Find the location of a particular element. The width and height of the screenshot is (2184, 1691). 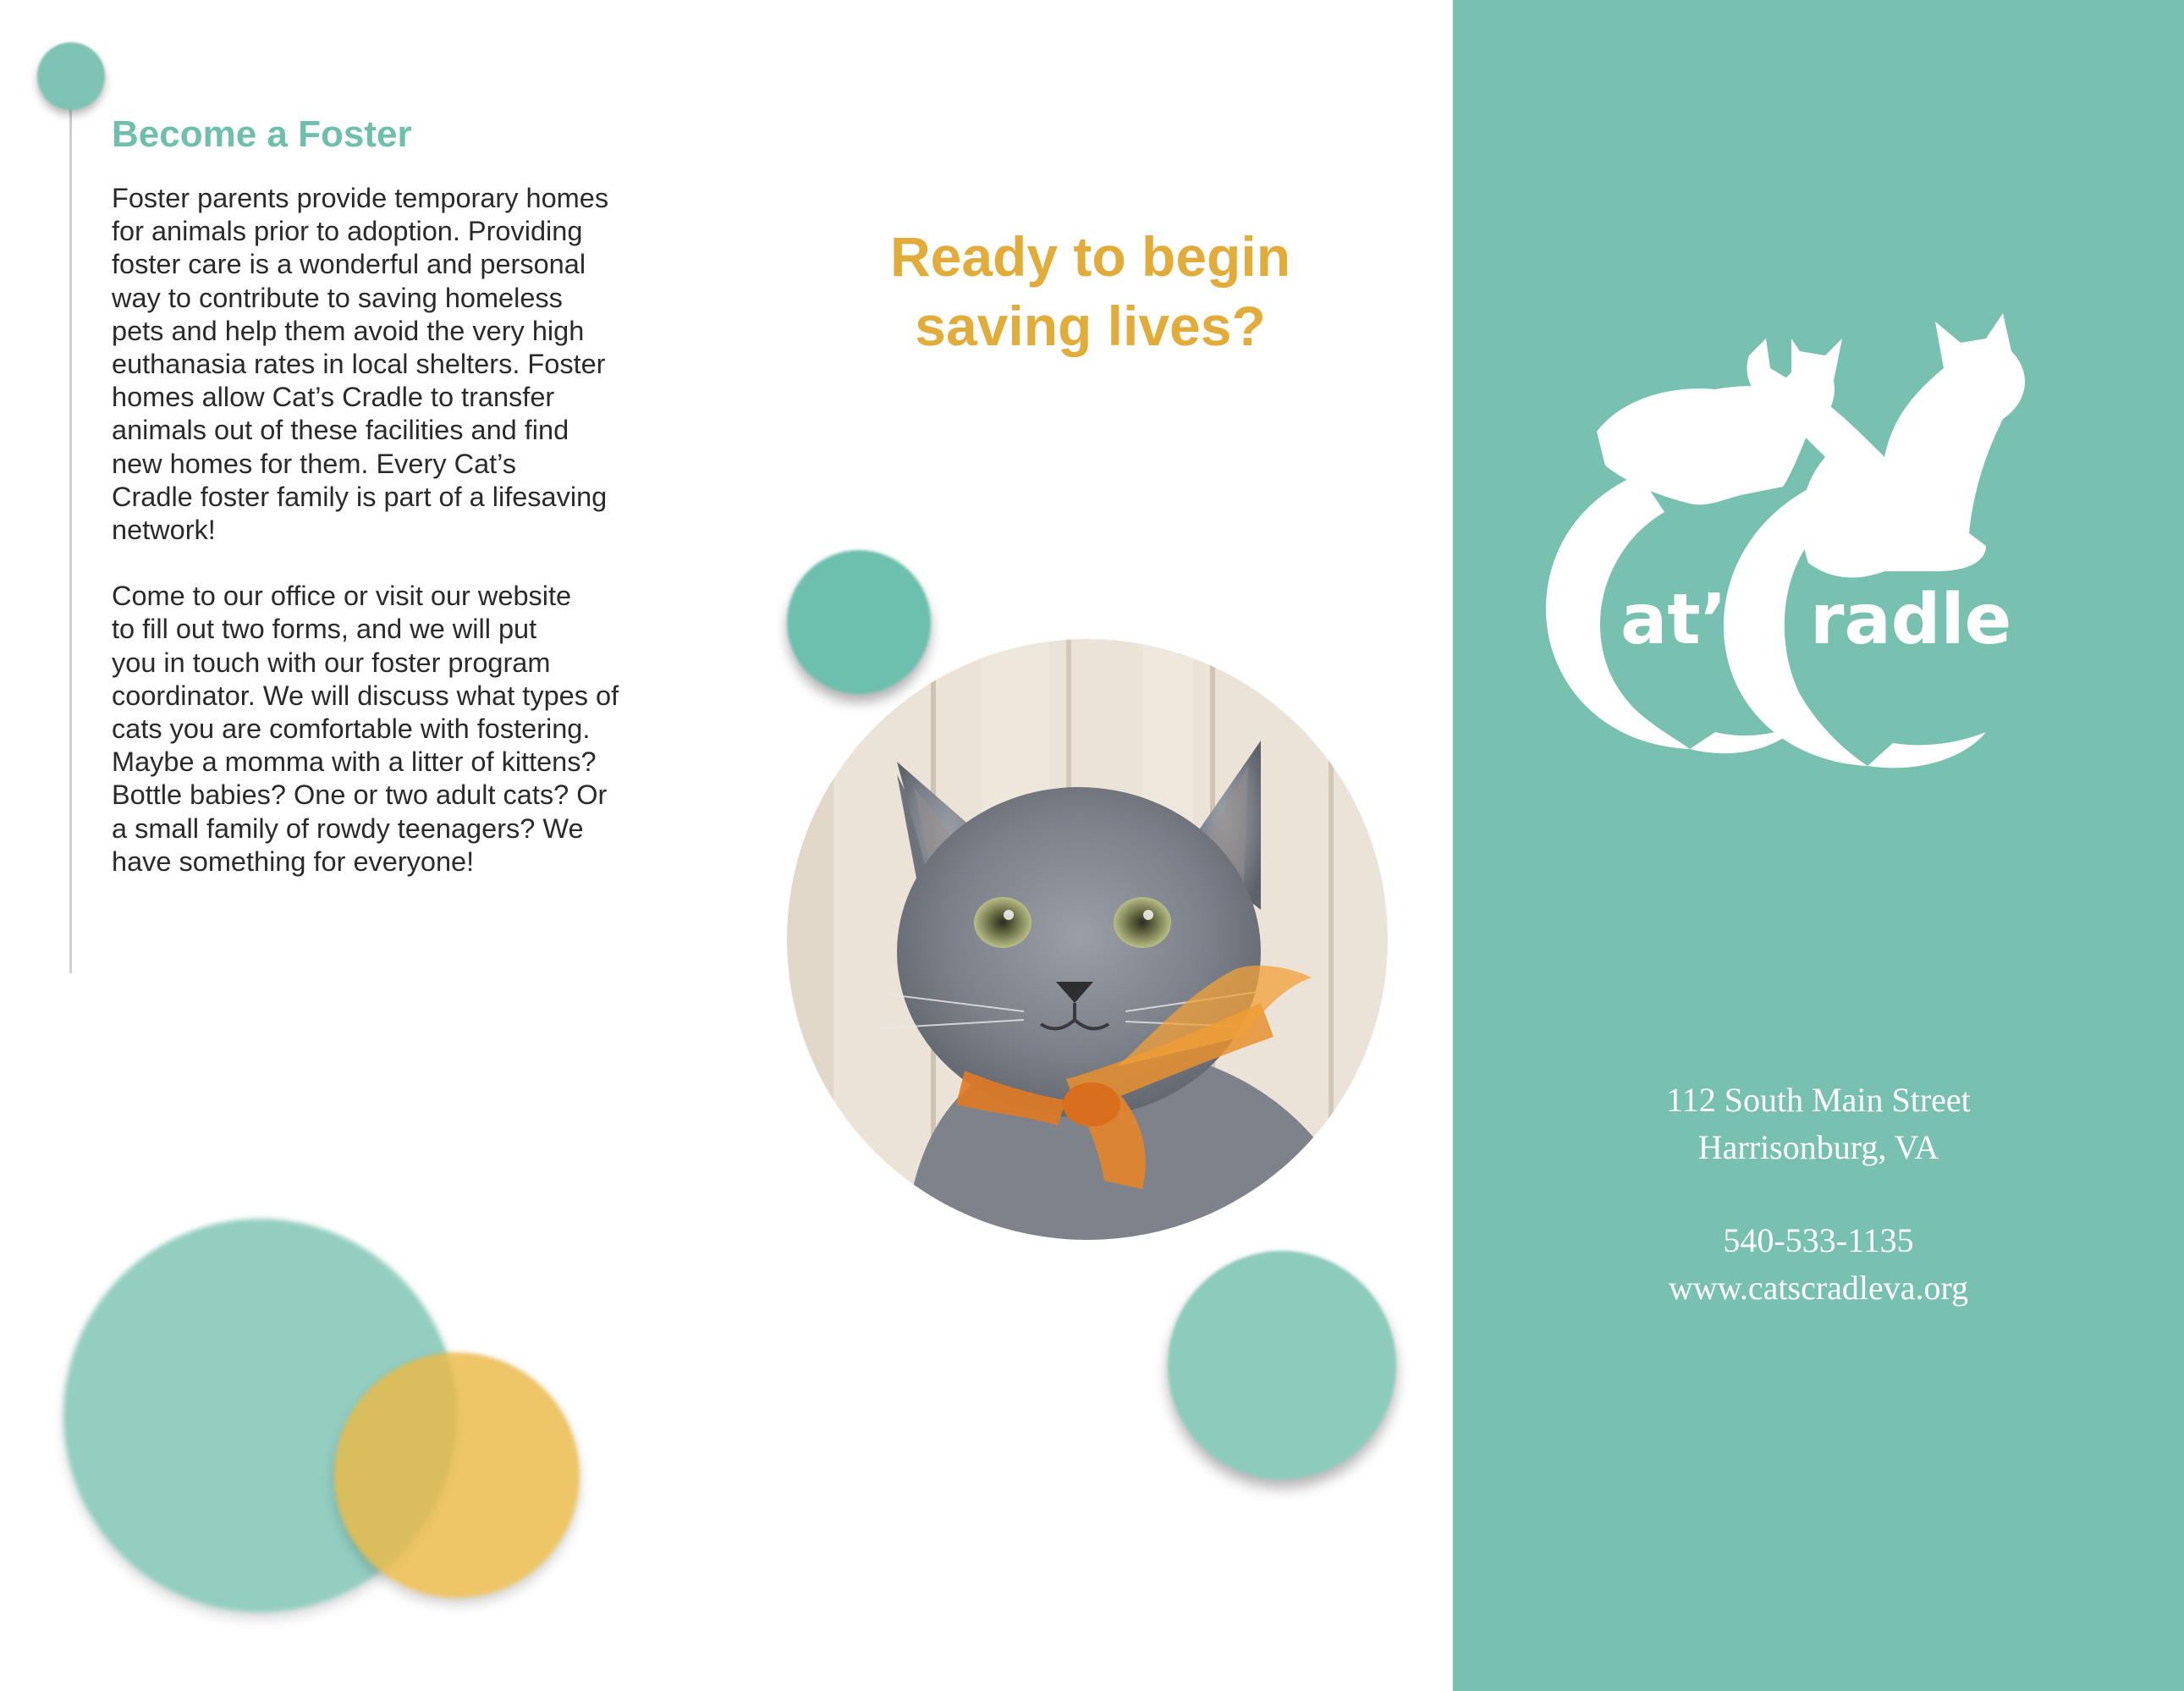

cats-cradle-logo: at’s radle is located at coordinates (1786, 540).